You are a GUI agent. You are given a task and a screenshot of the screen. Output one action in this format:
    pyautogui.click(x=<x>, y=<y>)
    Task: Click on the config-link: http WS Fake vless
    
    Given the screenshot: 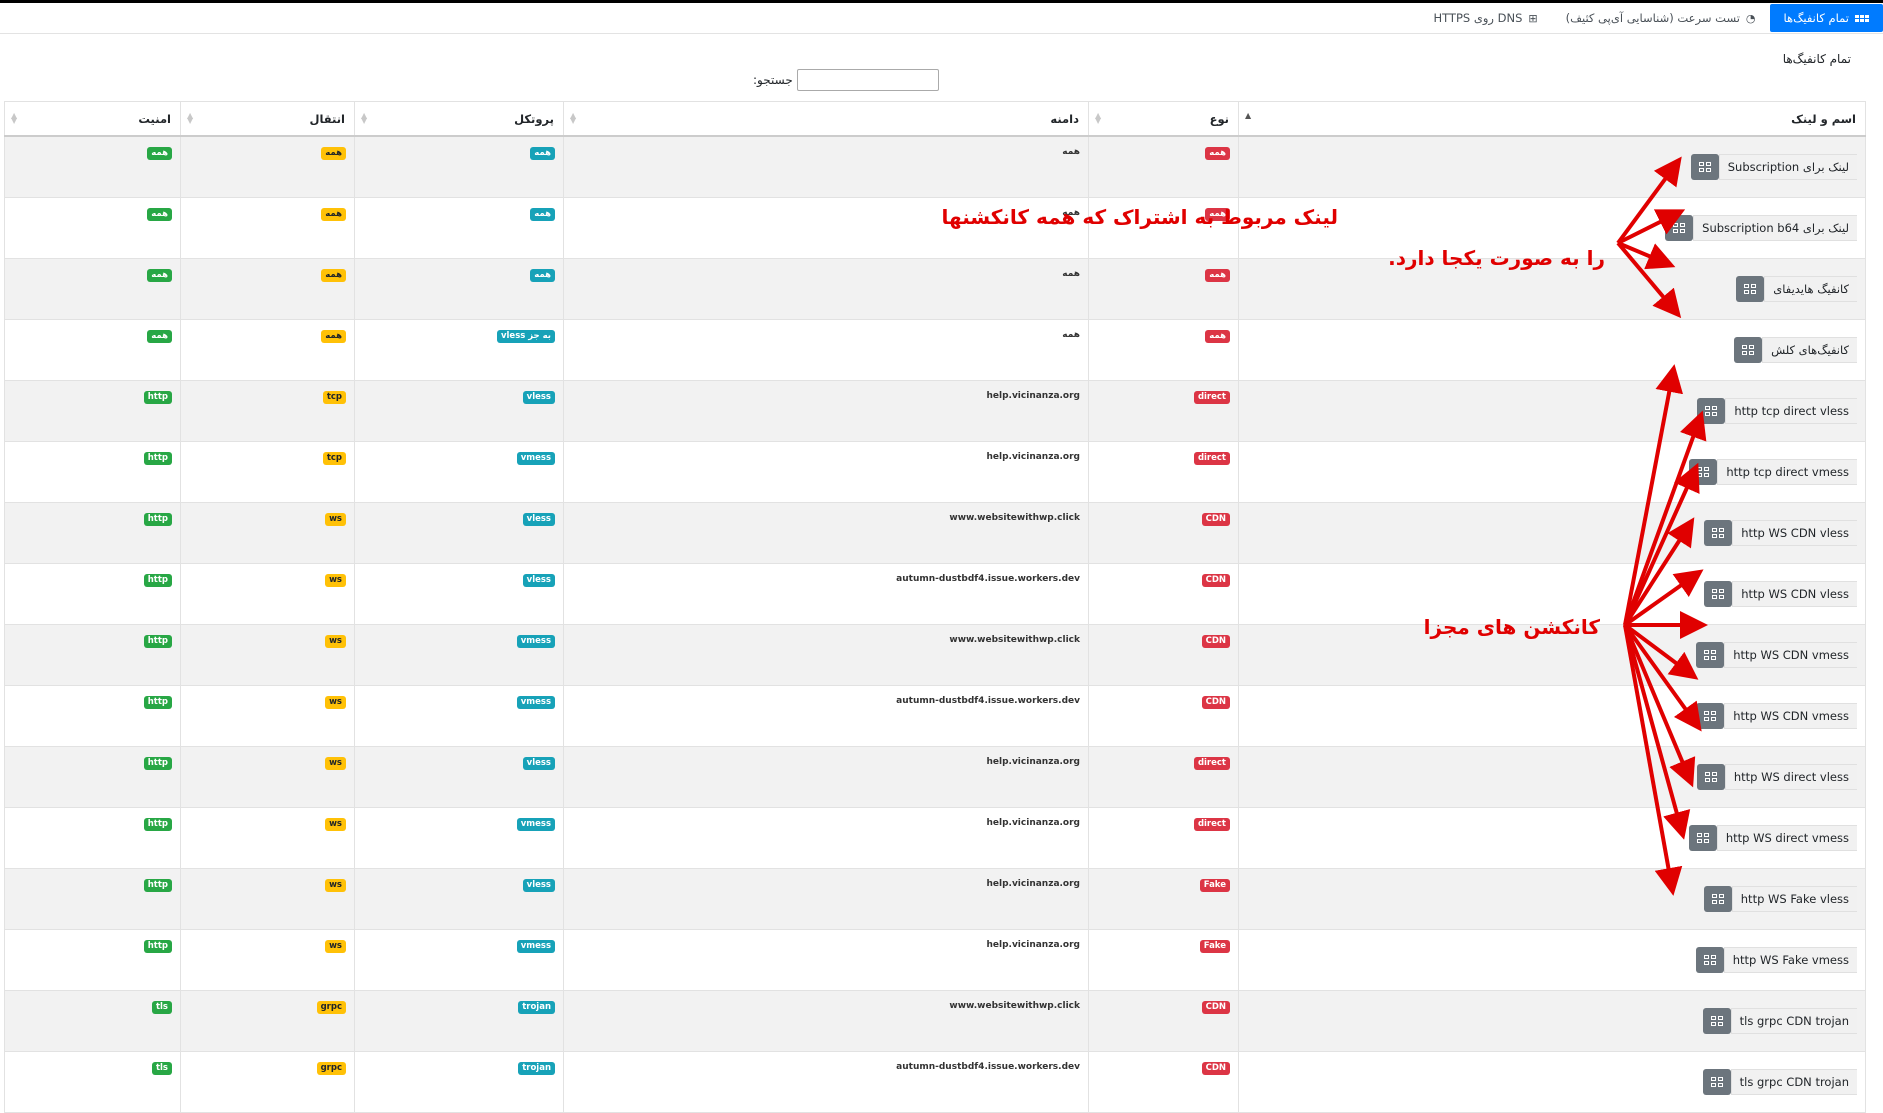 What is the action you would take?
    pyautogui.click(x=1780, y=899)
    